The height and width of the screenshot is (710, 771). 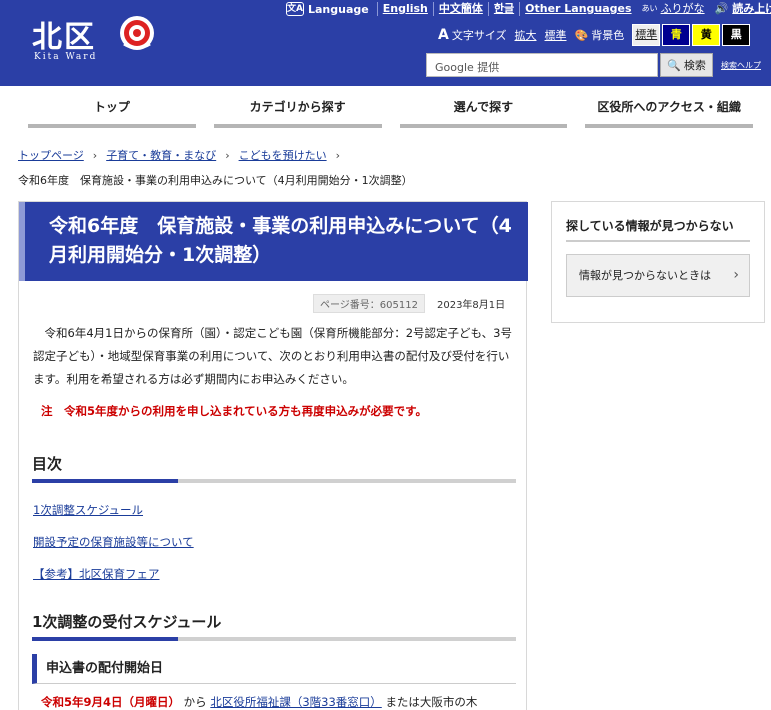 I want to click on furigana-label: ふりがな, so click(x=682, y=8).